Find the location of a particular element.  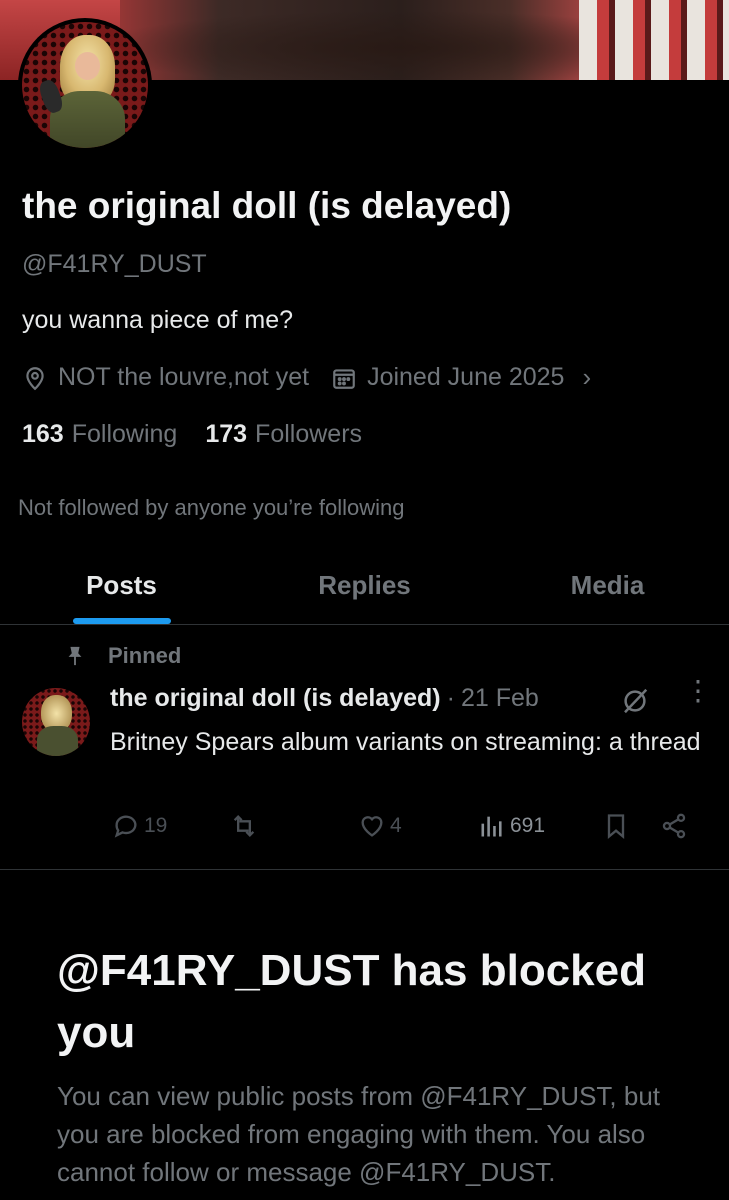

post-header: the original doll (is delayed) · 21 Feb is located at coordinates (324, 698).